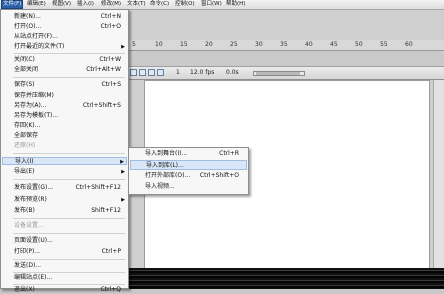 This screenshot has height=294, width=444. Describe the element at coordinates (159, 4) in the screenshot. I see `menu-commands: 命令(C)` at that location.